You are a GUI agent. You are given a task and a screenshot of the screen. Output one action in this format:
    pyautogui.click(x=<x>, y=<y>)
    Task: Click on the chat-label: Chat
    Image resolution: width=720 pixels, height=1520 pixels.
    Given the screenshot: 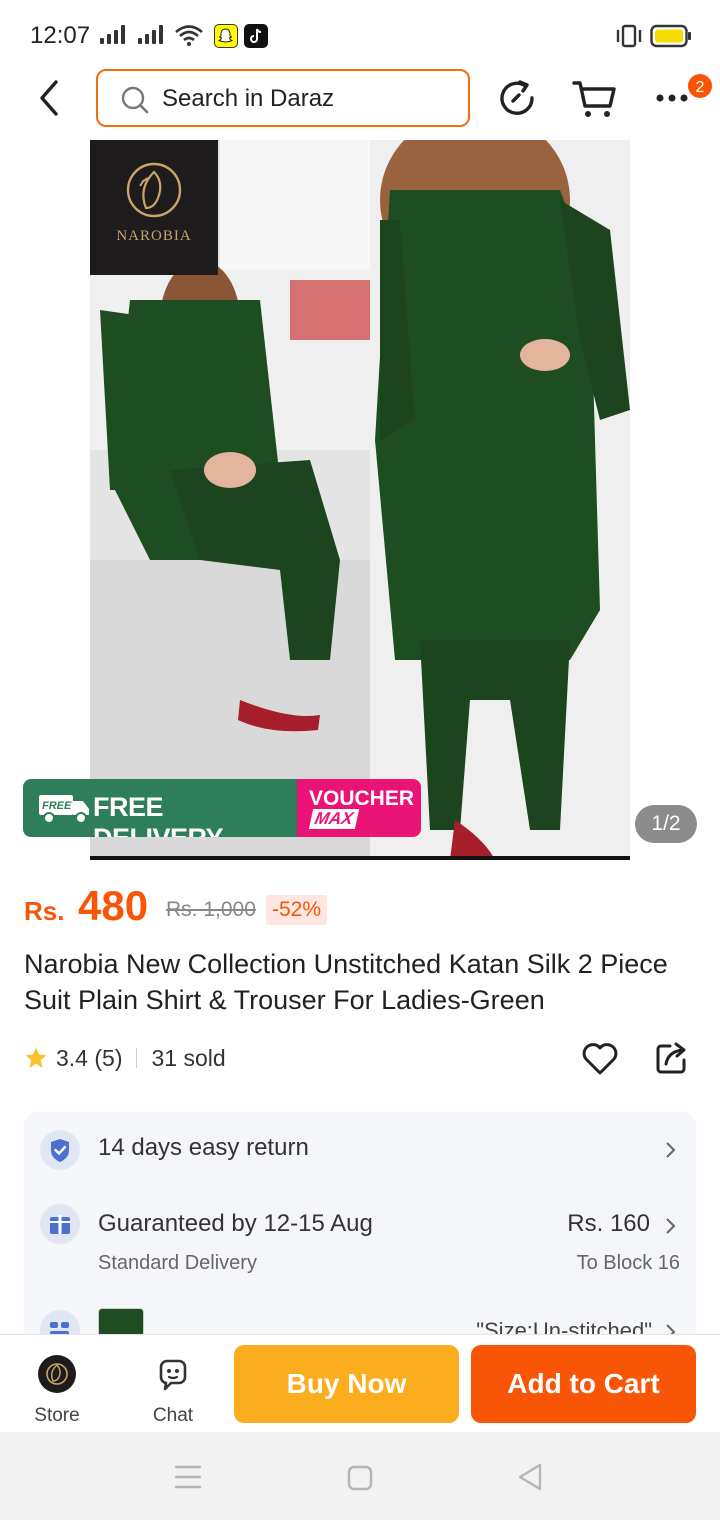 What is the action you would take?
    pyautogui.click(x=173, y=1415)
    